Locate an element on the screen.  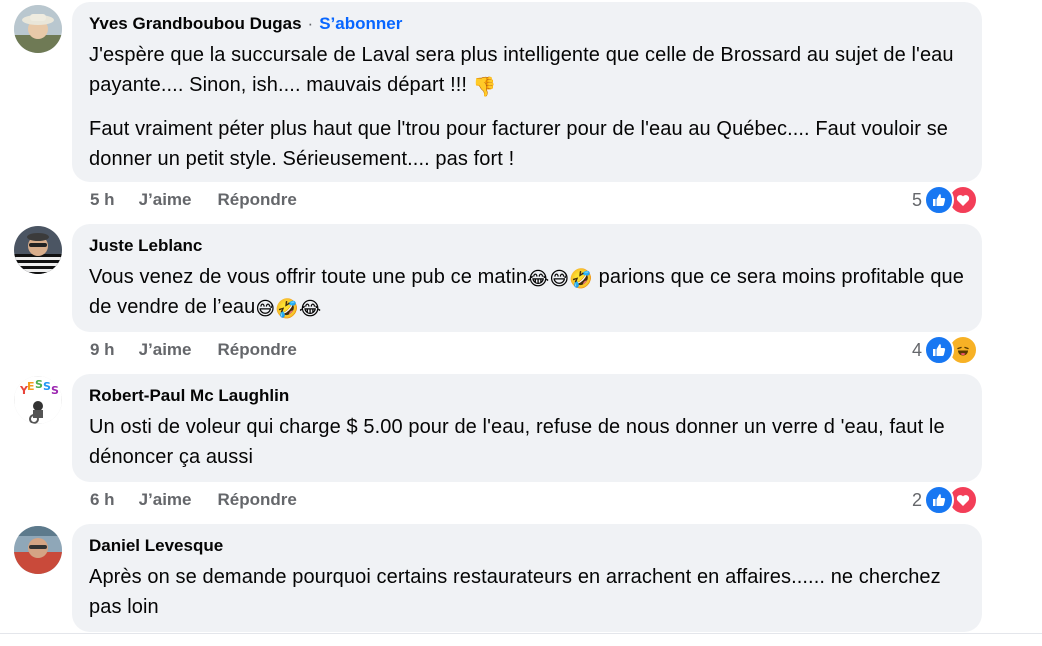
author-row: Yves Grandboubou Dugas · S’abonner is located at coordinates (527, 24).